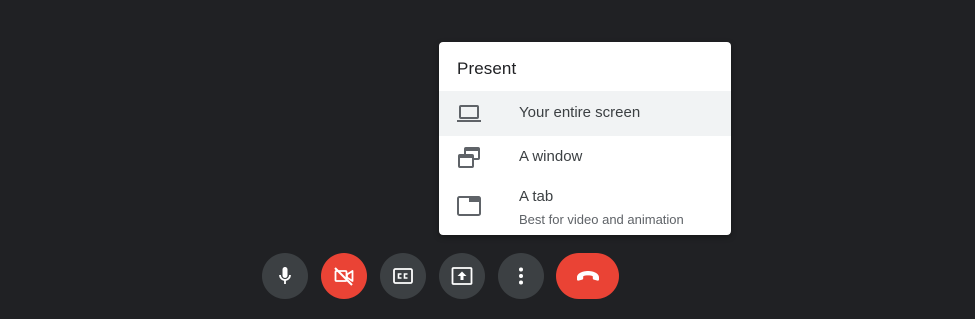 The width and height of the screenshot is (975, 319). What do you see at coordinates (585, 158) in the screenshot?
I see `menu-item-window: A window` at bounding box center [585, 158].